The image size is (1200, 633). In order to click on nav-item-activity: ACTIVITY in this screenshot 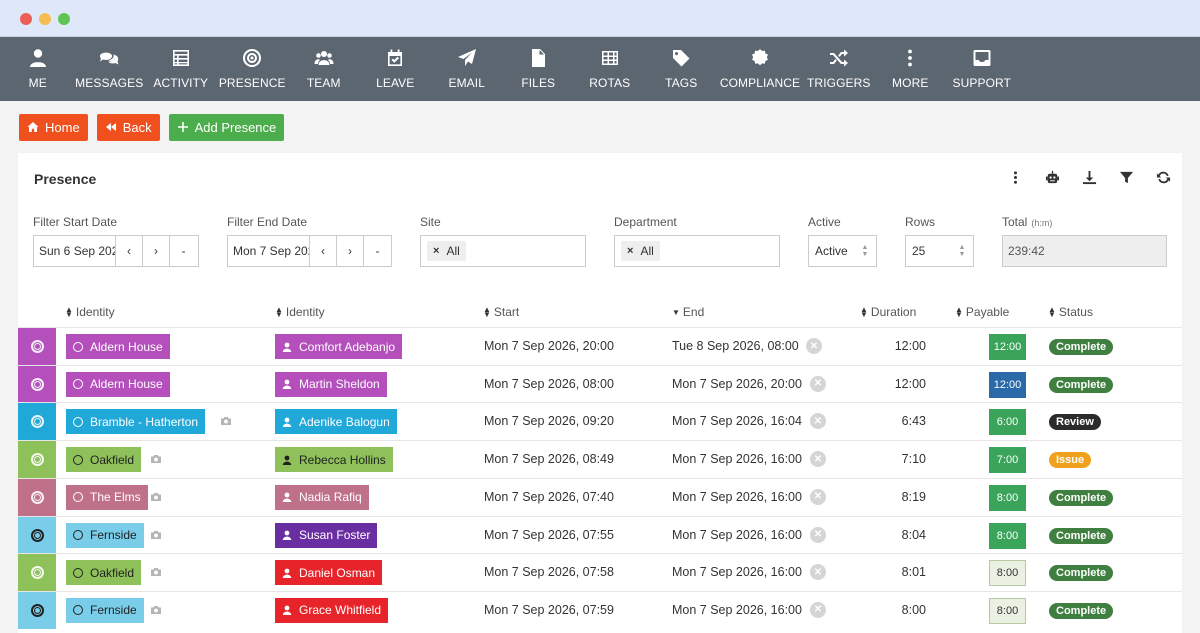, I will do `click(181, 69)`.